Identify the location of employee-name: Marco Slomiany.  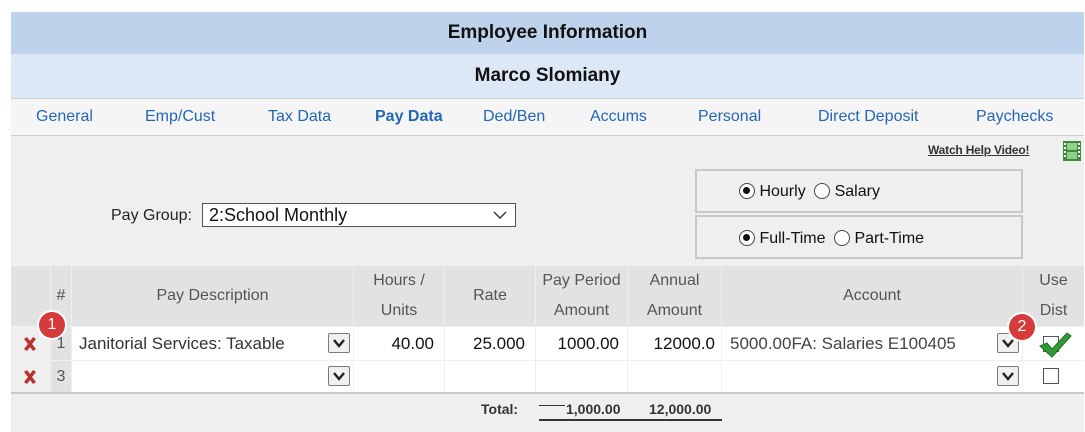
(547, 76).